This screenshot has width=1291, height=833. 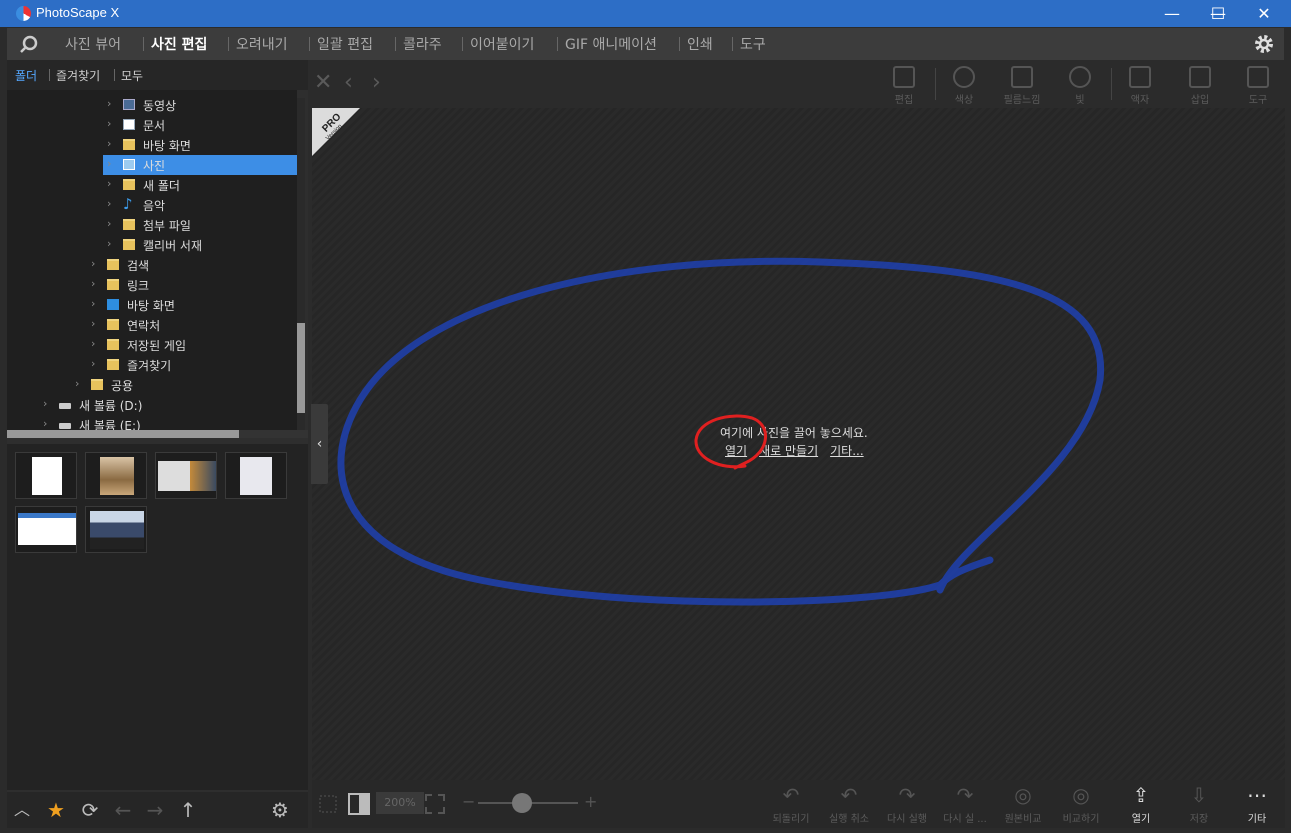 What do you see at coordinates (328, 804) in the screenshot?
I see `grid-select-icon` at bounding box center [328, 804].